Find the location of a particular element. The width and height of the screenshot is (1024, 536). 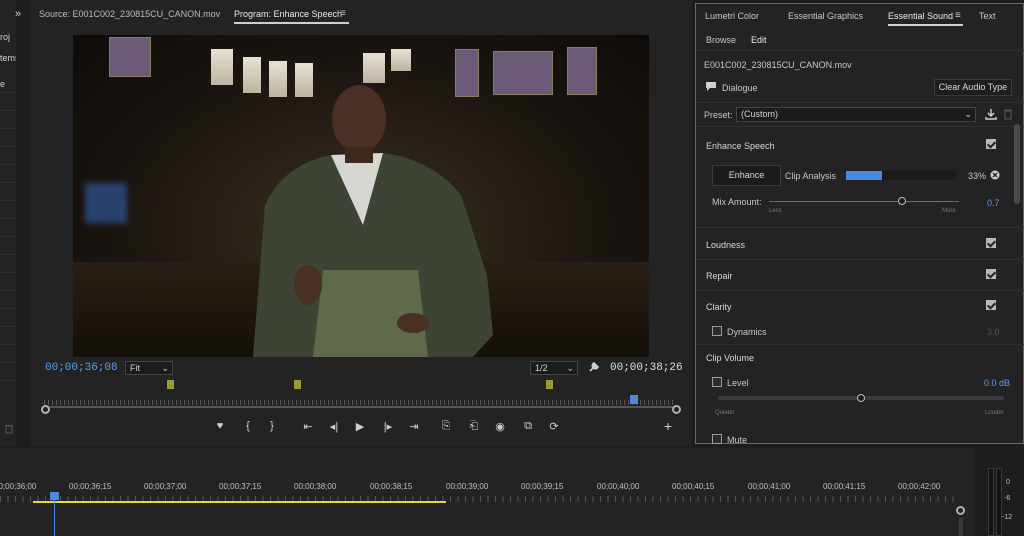

panel-menu-icon: ≡ is located at coordinates (958, 15).